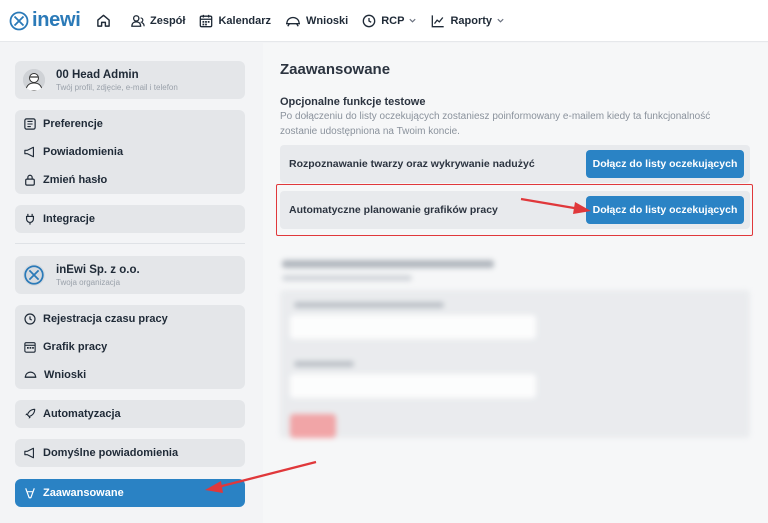  What do you see at coordinates (82, 414) in the screenshot?
I see `sidebar-item-label: Automatyzacja` at bounding box center [82, 414].